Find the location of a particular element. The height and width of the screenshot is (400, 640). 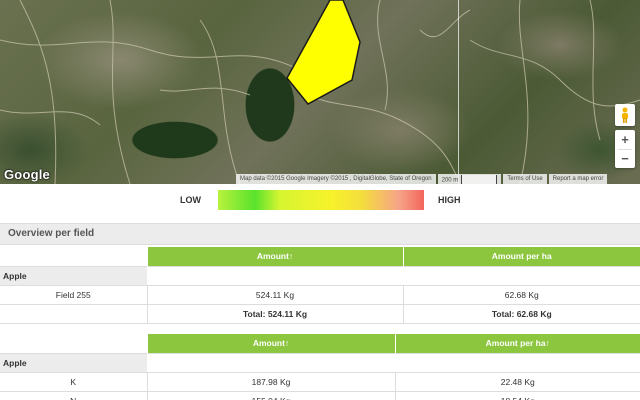

report-map-error-link: Report a map error is located at coordinates (578, 179).